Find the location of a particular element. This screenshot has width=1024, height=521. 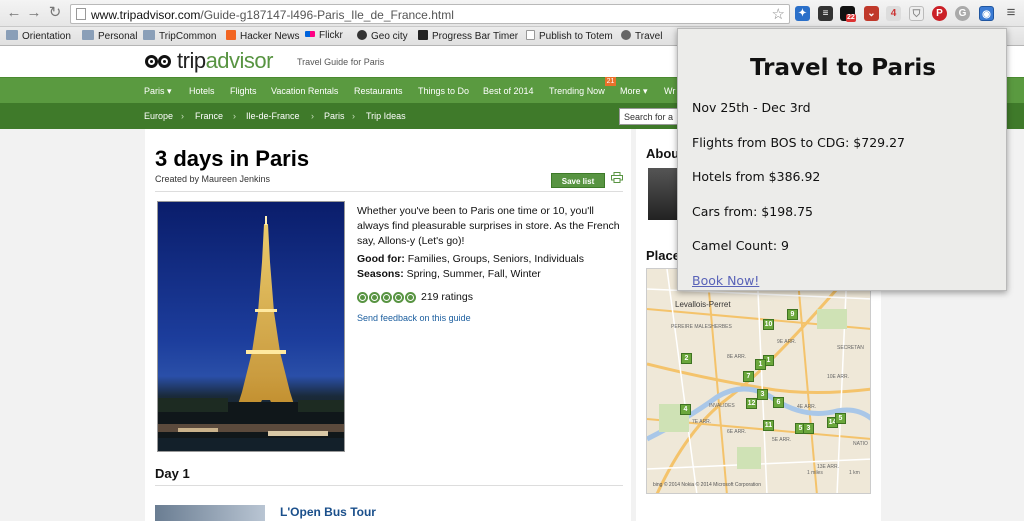

poi-thumbnail is located at coordinates (210, 513).